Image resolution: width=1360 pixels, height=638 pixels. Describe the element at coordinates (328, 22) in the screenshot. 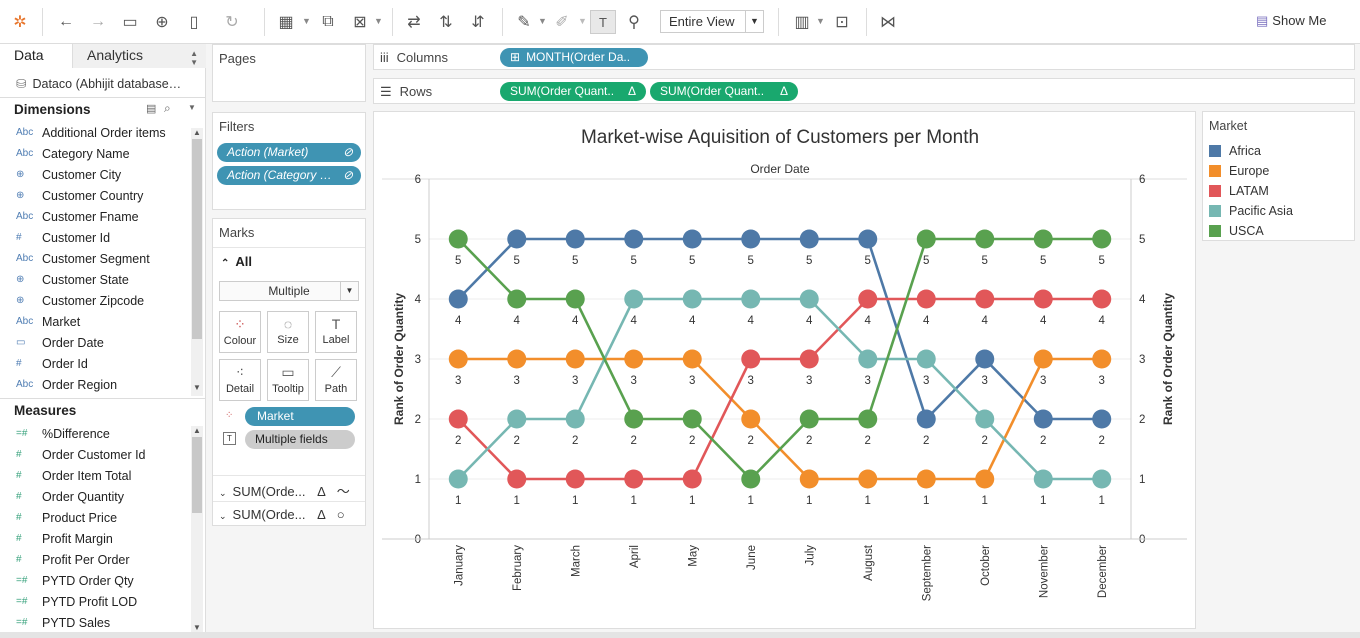

I see `duplicate-sheet-icon: ⧉` at that location.